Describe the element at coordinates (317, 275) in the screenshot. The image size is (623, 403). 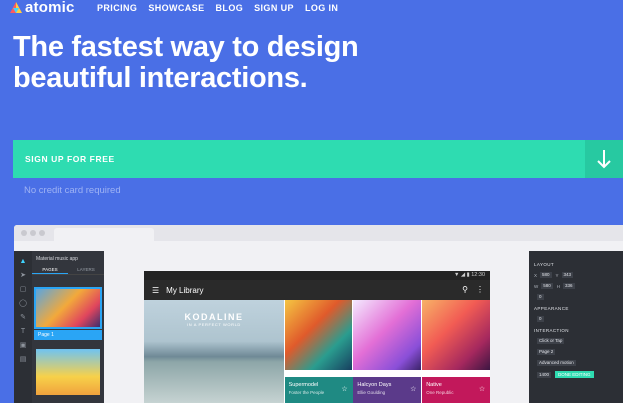
I see `phone-status-bar: ▼ ◢ ▮ 12:30` at that location.